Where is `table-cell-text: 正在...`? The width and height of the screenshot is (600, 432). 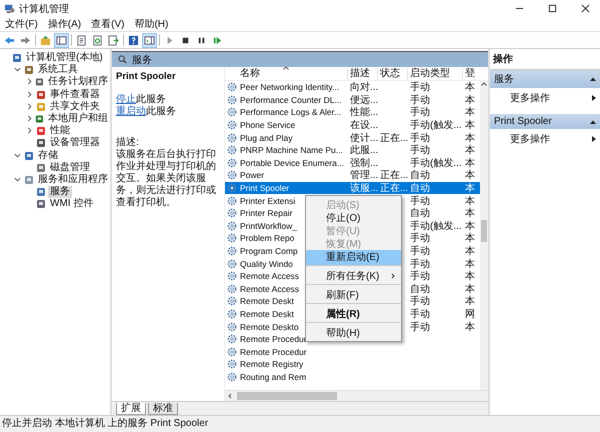
table-cell-text: 正在... is located at coordinates (394, 189).